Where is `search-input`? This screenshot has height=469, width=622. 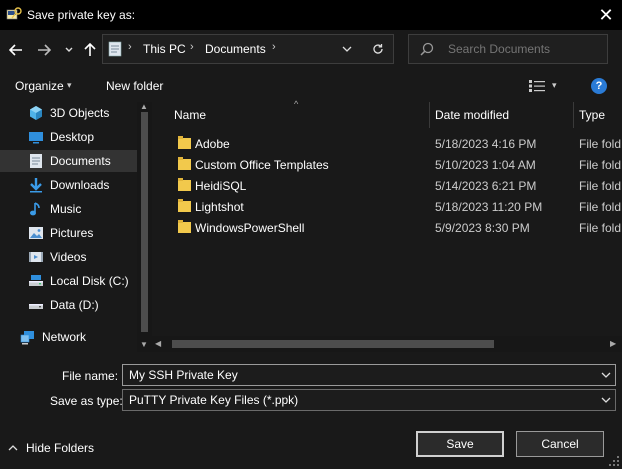
search-input is located at coordinates (523, 49).